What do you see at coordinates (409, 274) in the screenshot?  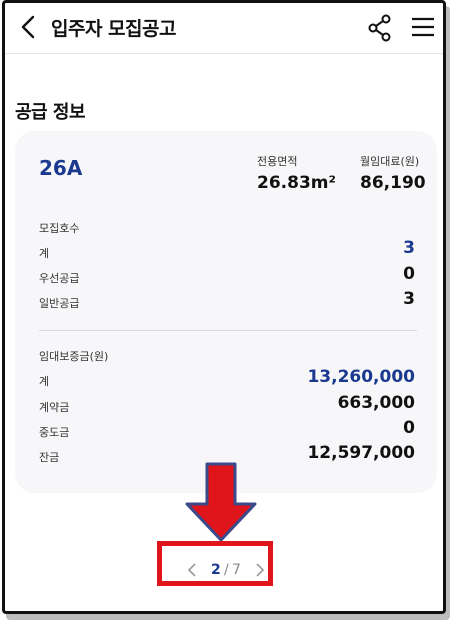 I see `units-priority-value: 0` at bounding box center [409, 274].